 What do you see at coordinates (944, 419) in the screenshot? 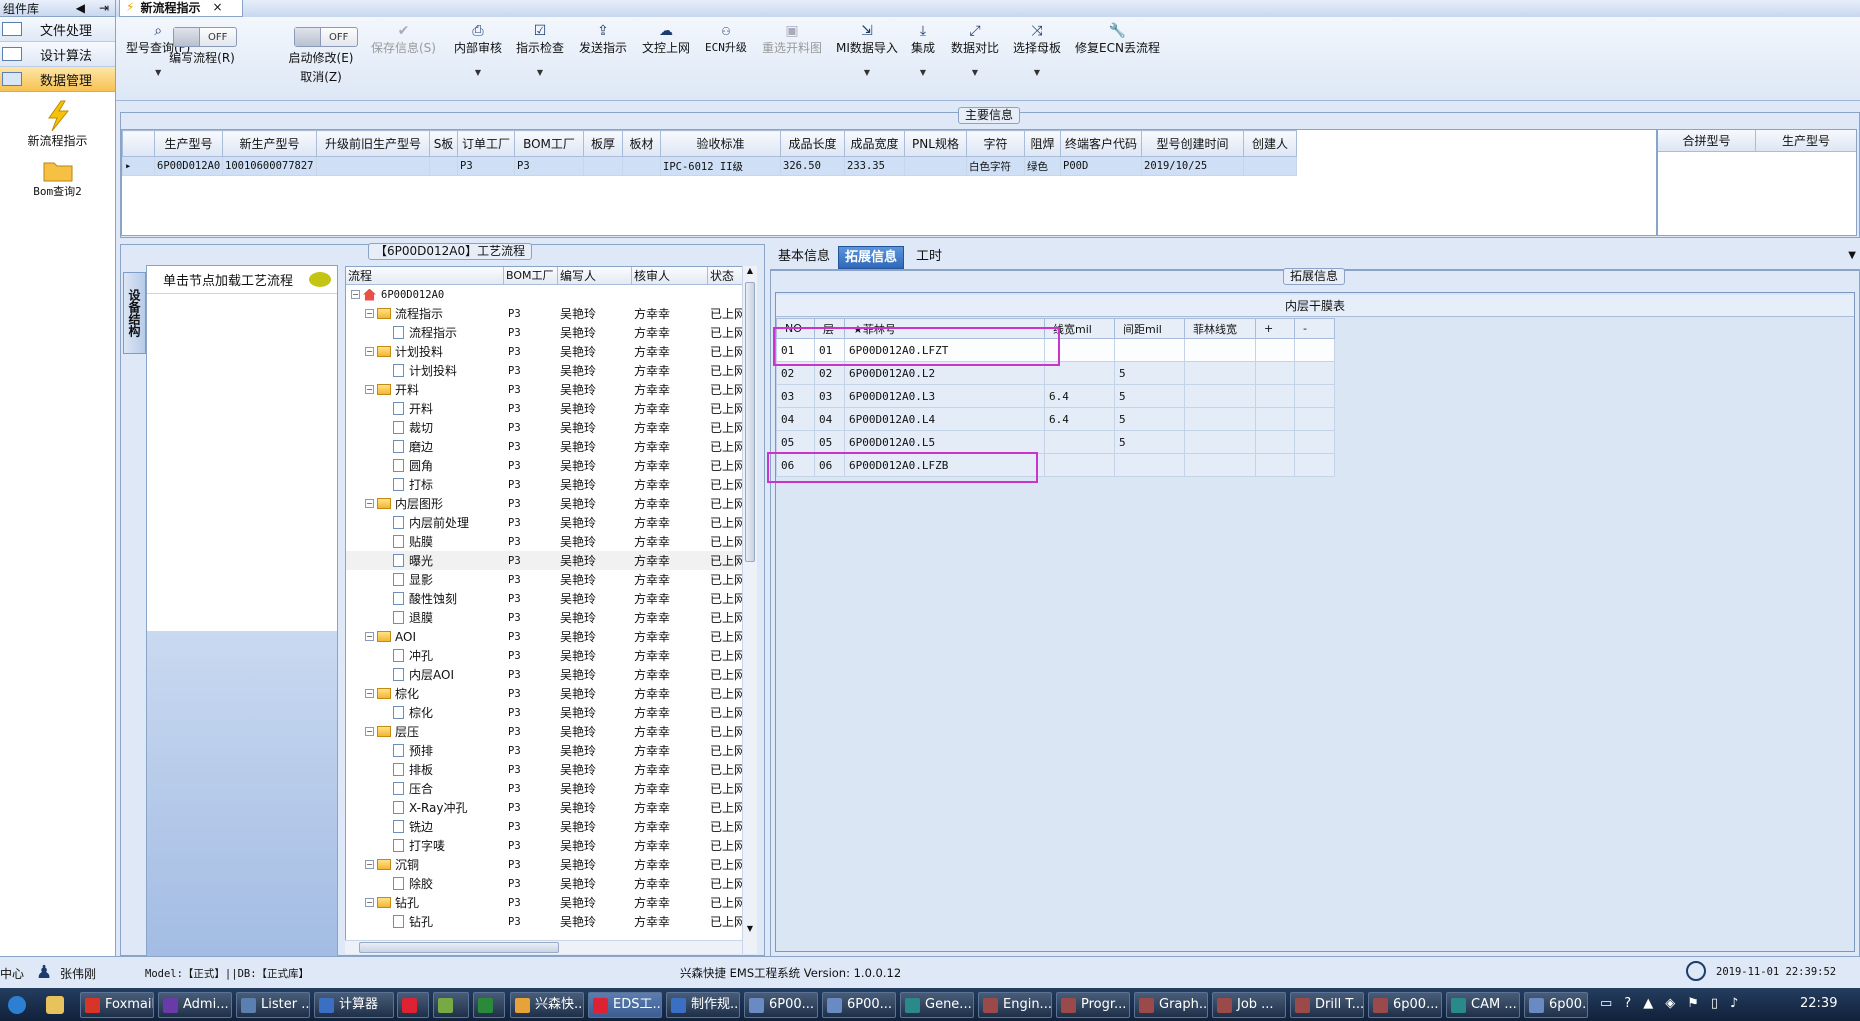
I see `table-cell: 6P00D012A0.L4` at bounding box center [944, 419].